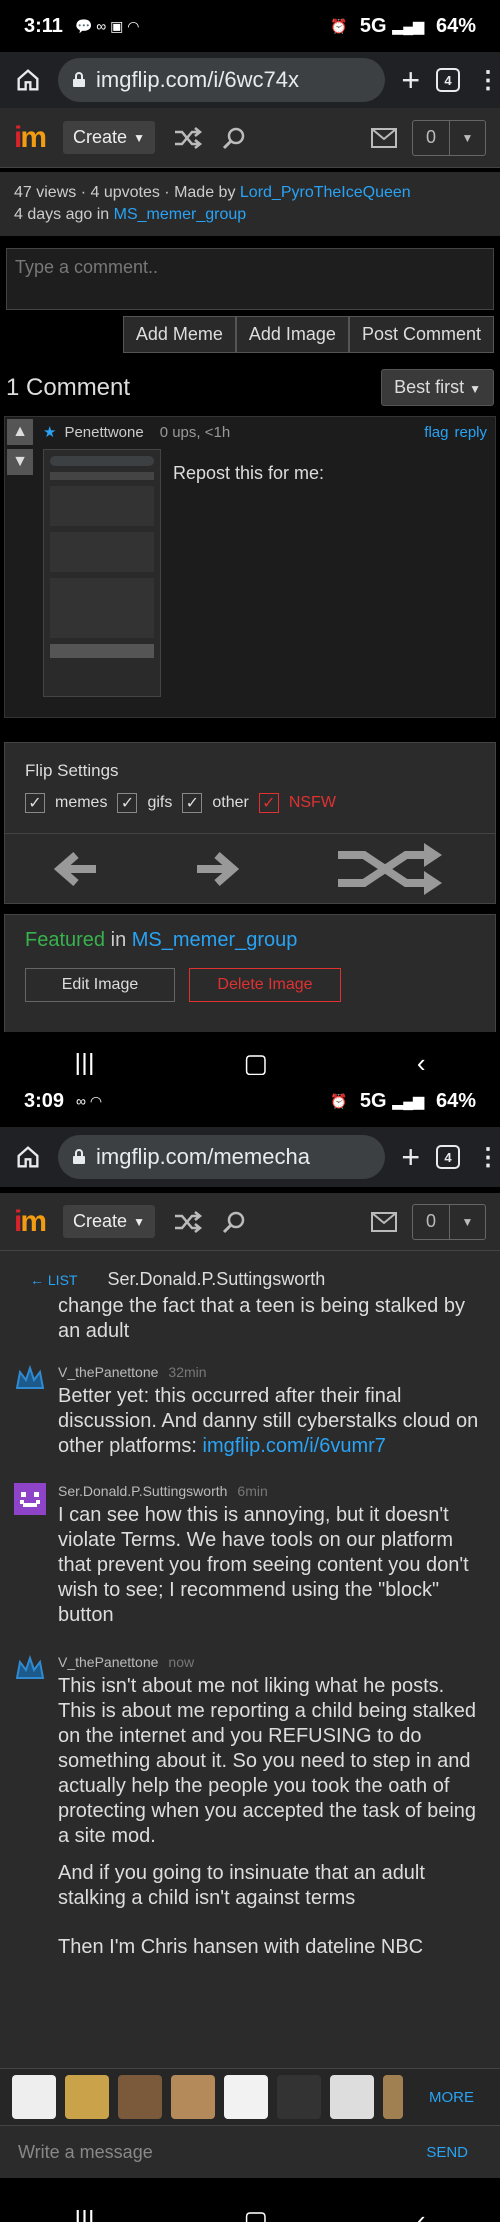  Describe the element at coordinates (142, 1491) in the screenshot. I see `message-user: Ser.Donald.P.Suttingsworth` at that location.